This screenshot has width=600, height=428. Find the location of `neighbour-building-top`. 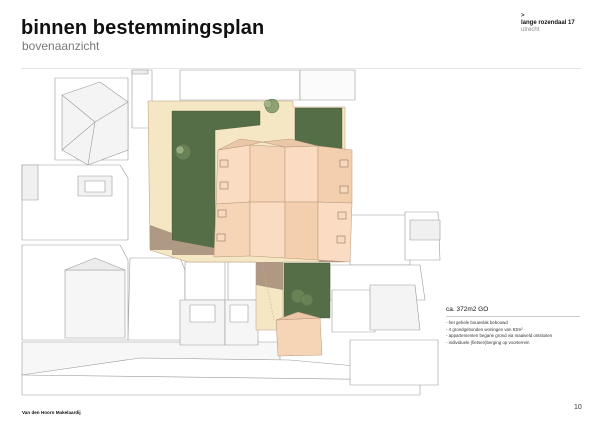

neighbour-building-top is located at coordinates (240, 85).